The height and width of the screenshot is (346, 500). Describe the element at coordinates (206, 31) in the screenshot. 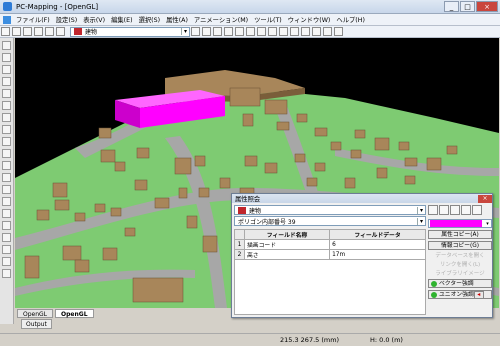

I see `zoom-in-icon` at that location.